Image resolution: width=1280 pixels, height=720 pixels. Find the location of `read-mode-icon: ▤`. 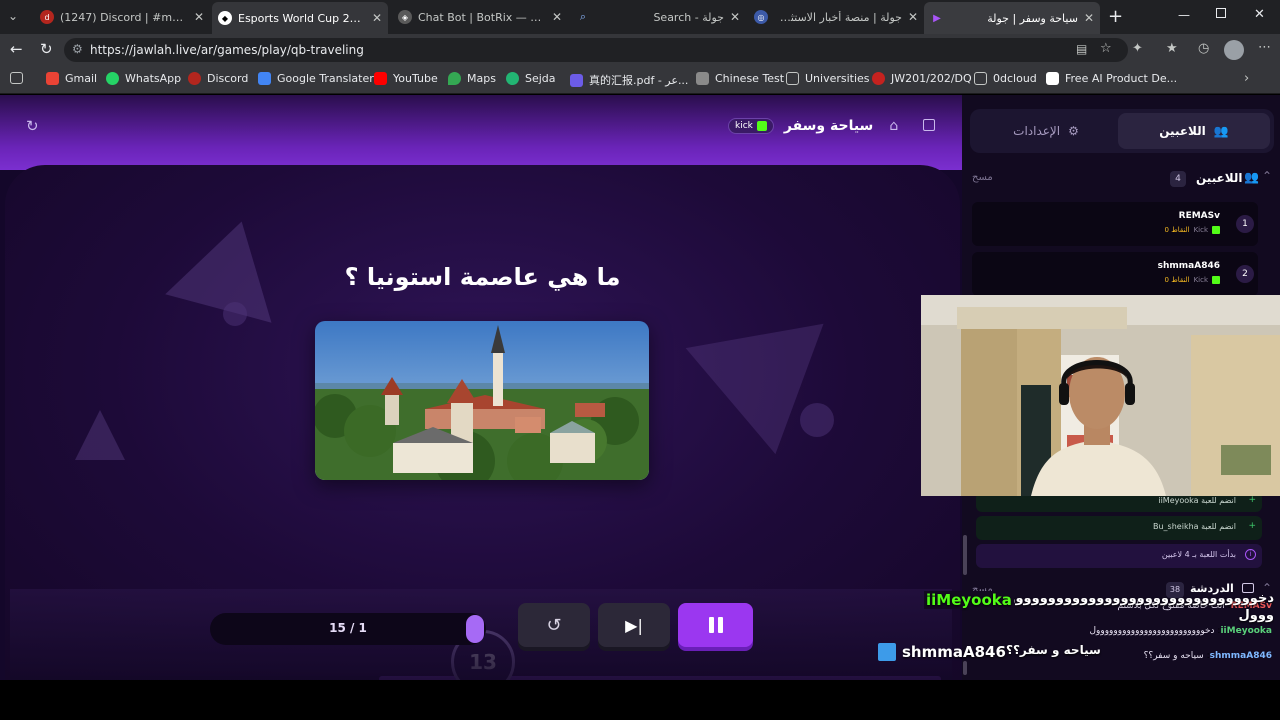

read-mode-icon: ▤ is located at coordinates (1081, 49).